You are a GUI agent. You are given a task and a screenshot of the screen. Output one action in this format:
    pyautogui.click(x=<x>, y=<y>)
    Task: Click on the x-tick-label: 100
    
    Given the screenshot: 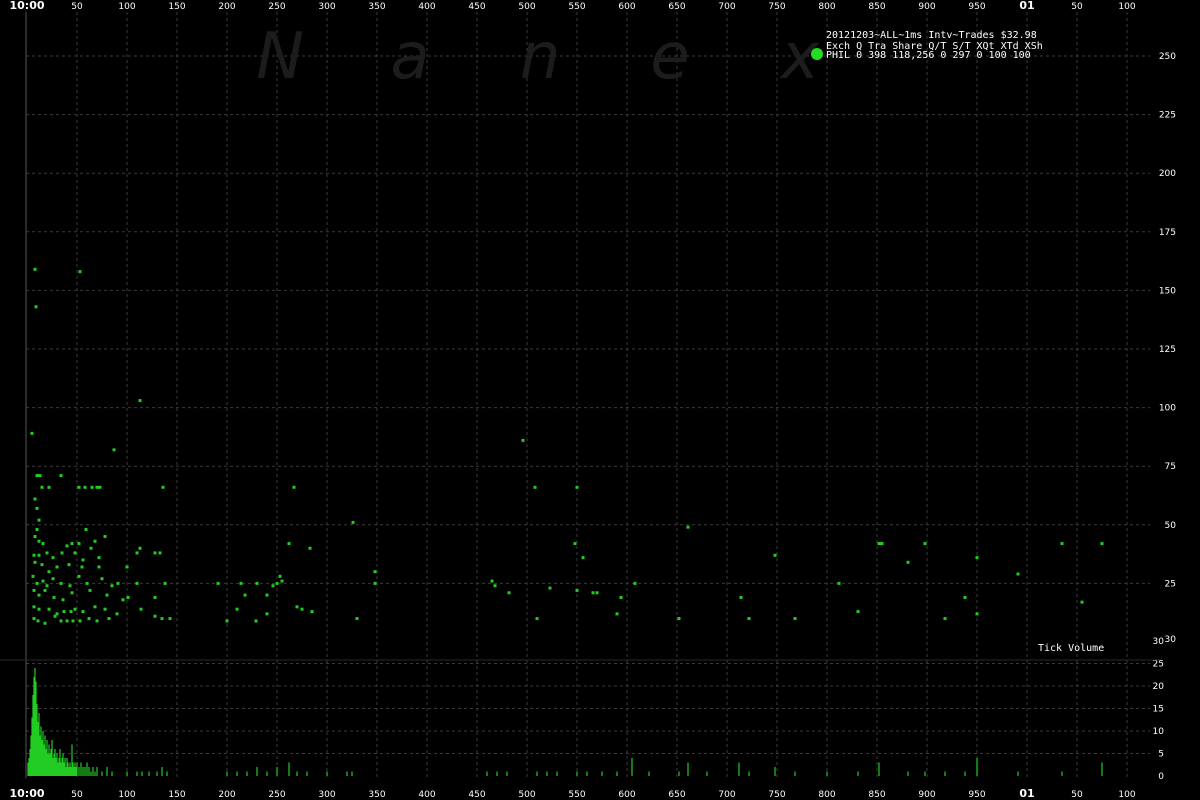 What is the action you would take?
    pyautogui.click(x=1126, y=795)
    